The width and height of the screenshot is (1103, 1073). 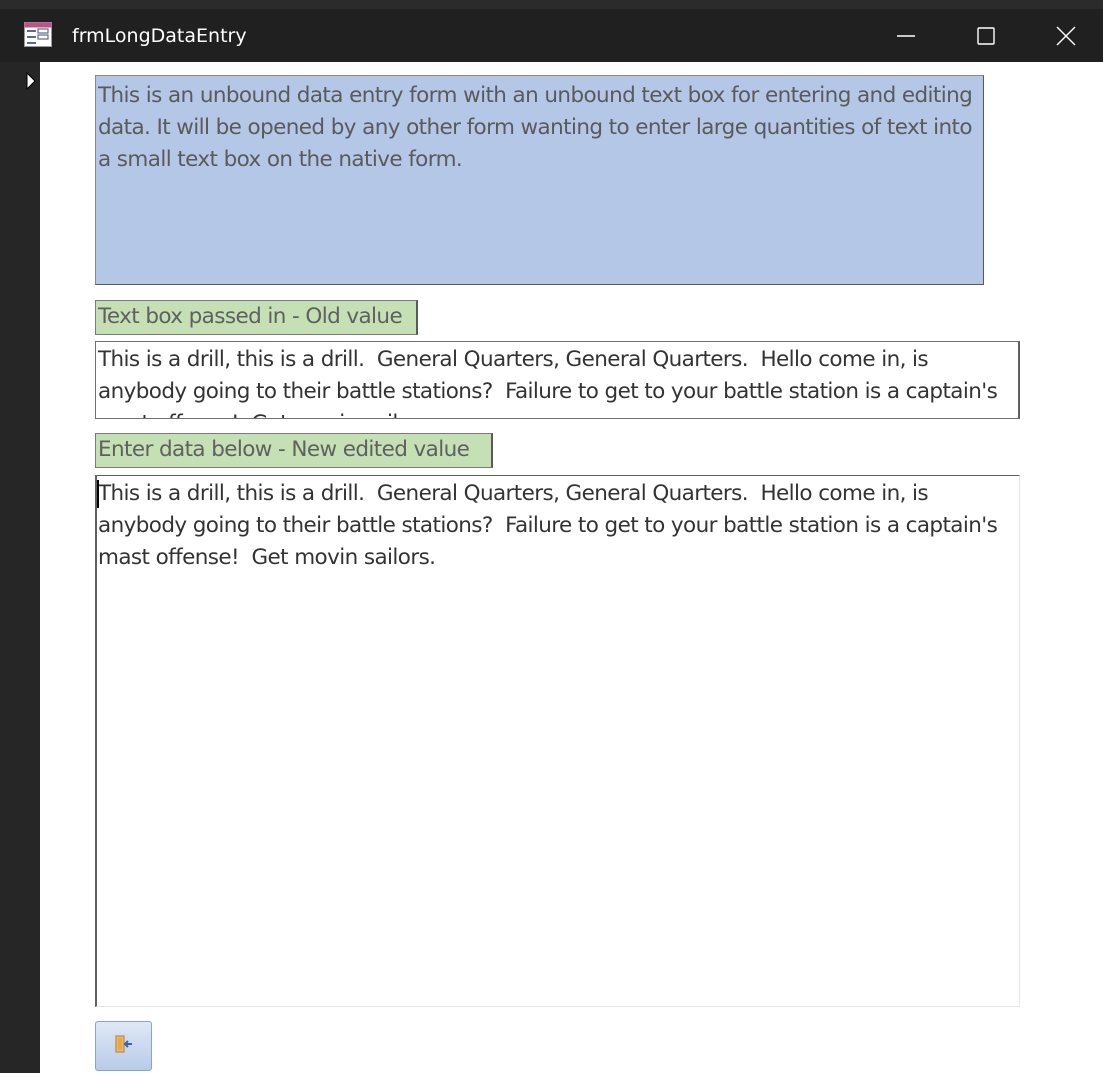 I want to click on form-icon, so click(x=38, y=34).